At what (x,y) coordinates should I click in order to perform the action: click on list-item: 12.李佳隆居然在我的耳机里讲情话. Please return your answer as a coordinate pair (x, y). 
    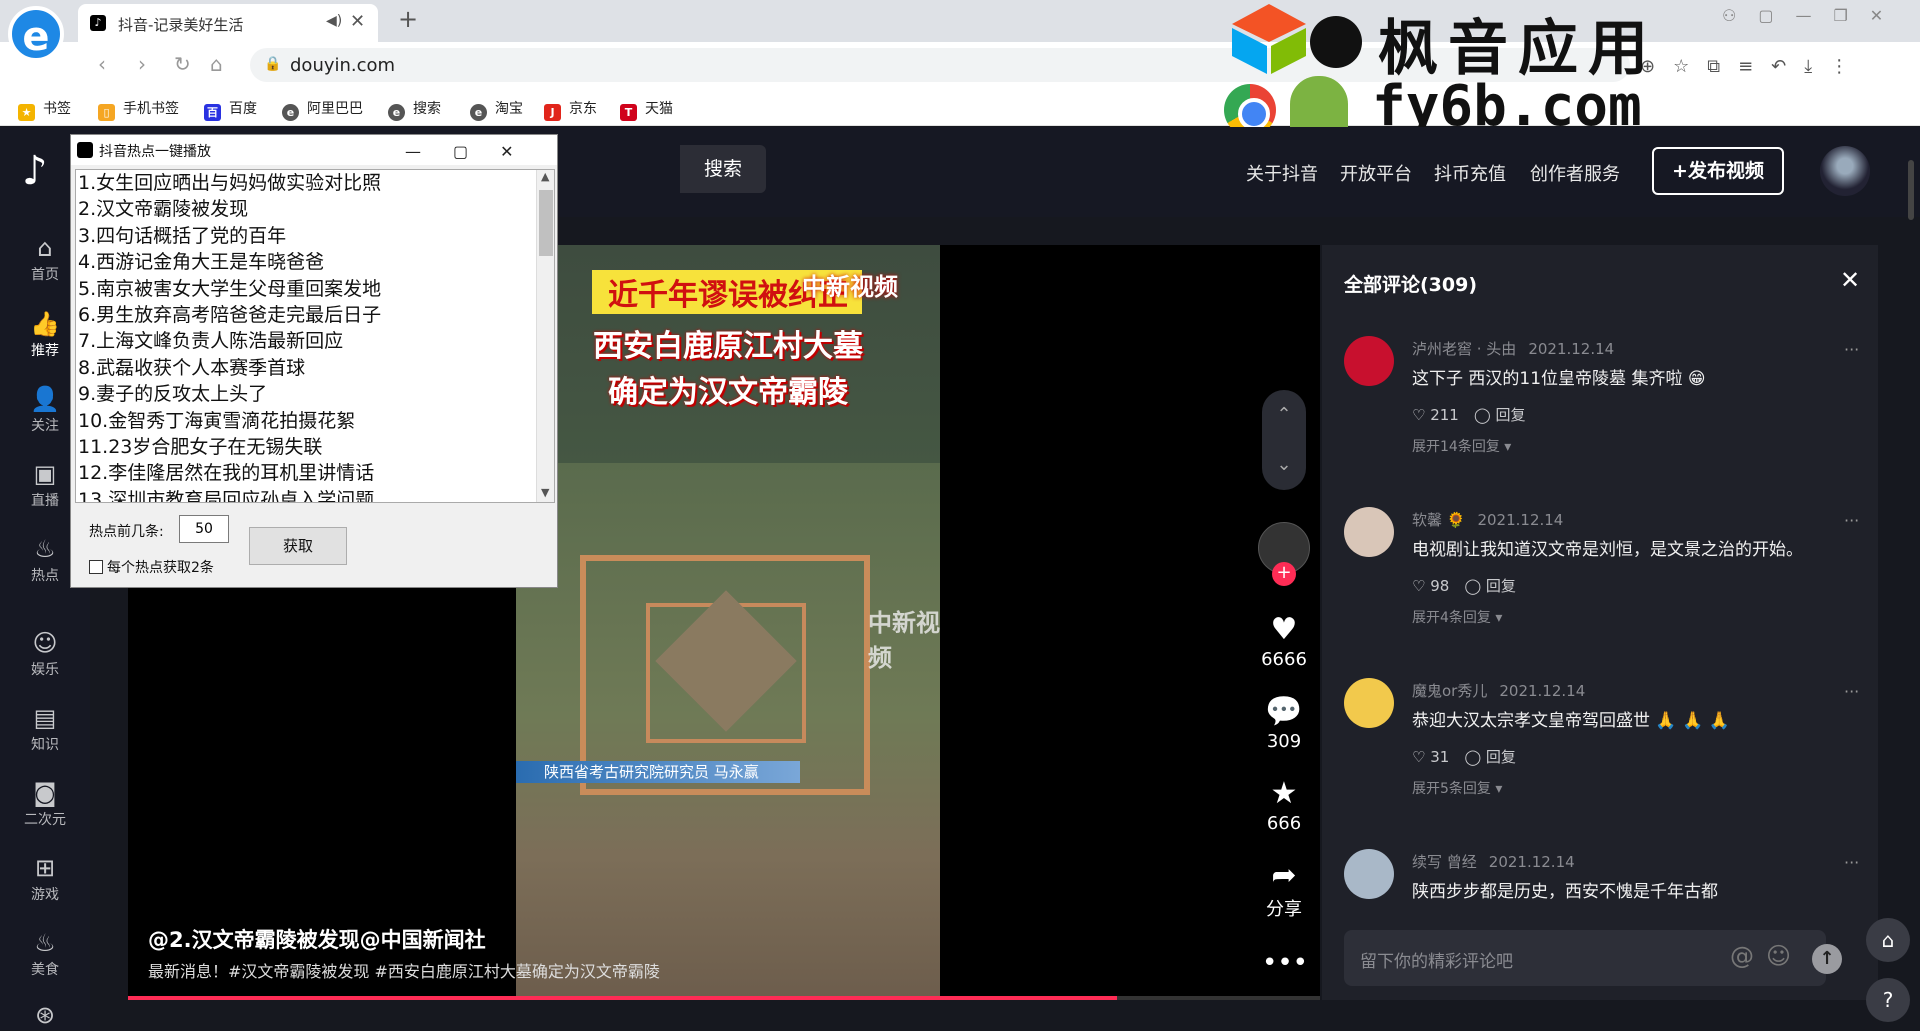
    Looking at the image, I should click on (315, 473).